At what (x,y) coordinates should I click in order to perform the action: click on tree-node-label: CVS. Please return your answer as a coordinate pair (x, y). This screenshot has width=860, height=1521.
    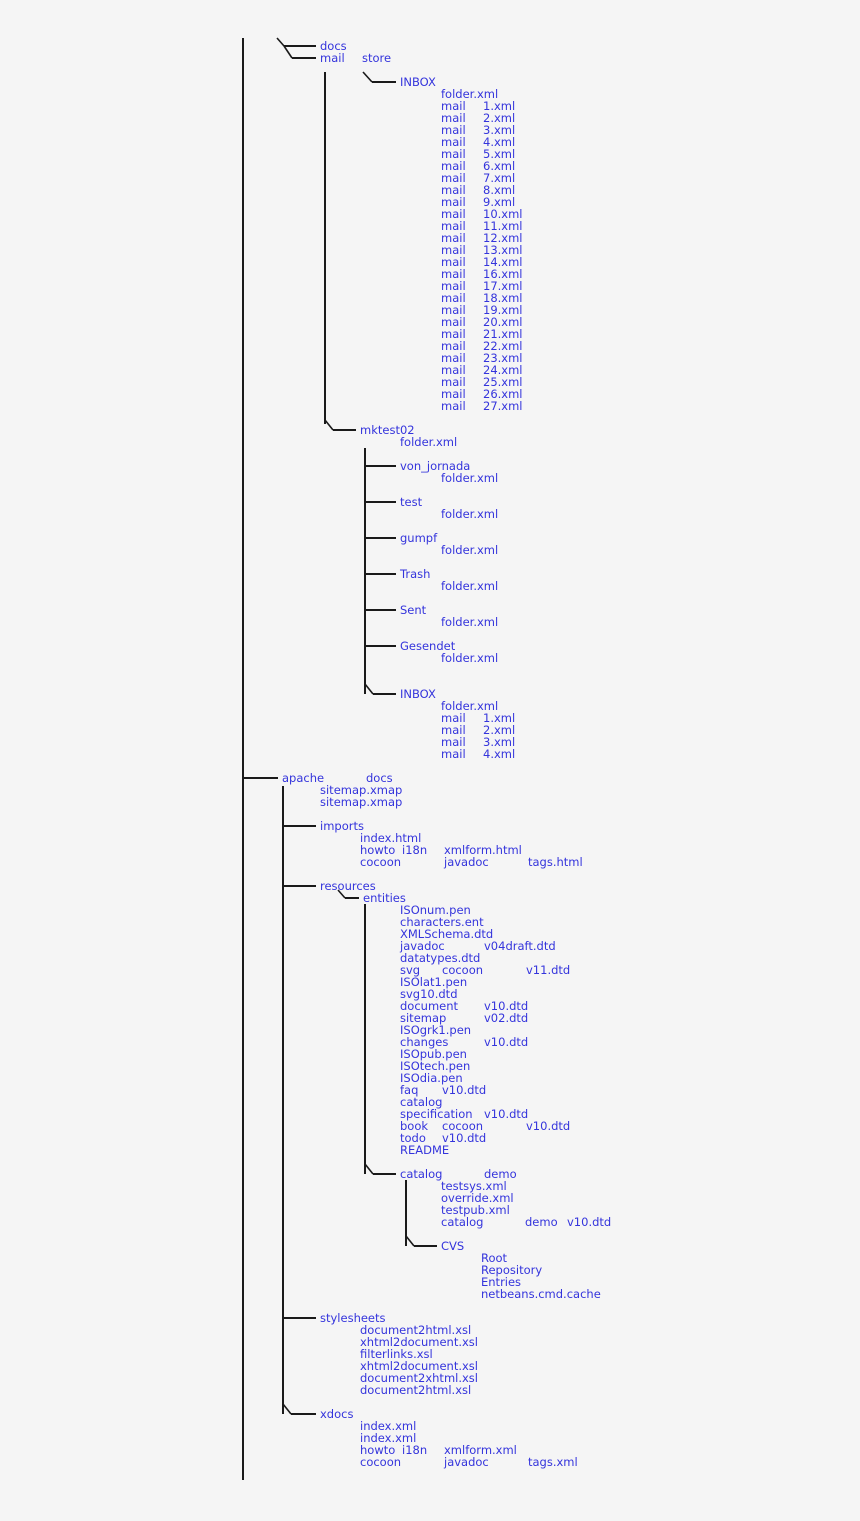
    Looking at the image, I should click on (453, 1246).